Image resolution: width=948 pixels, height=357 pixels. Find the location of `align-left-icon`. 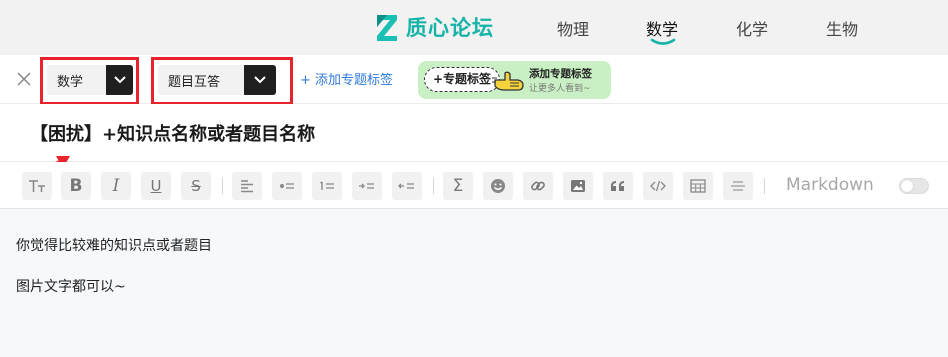

align-left-icon is located at coordinates (247, 186).